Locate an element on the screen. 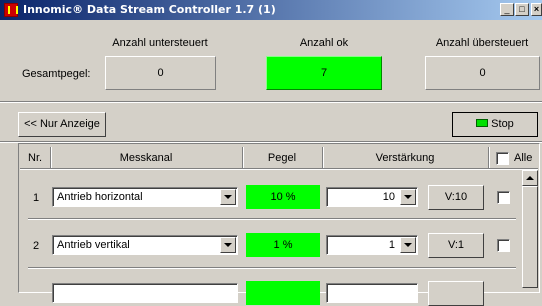 The width and height of the screenshot is (542, 306). display-only-button: << Nur Anzeige is located at coordinates (62, 124).